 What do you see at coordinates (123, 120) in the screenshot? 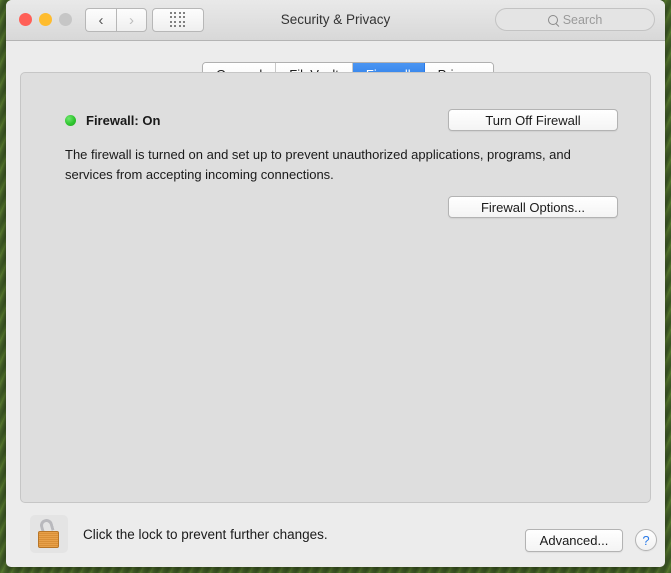
I see `firewall-status-label: Firewall: On` at bounding box center [123, 120].